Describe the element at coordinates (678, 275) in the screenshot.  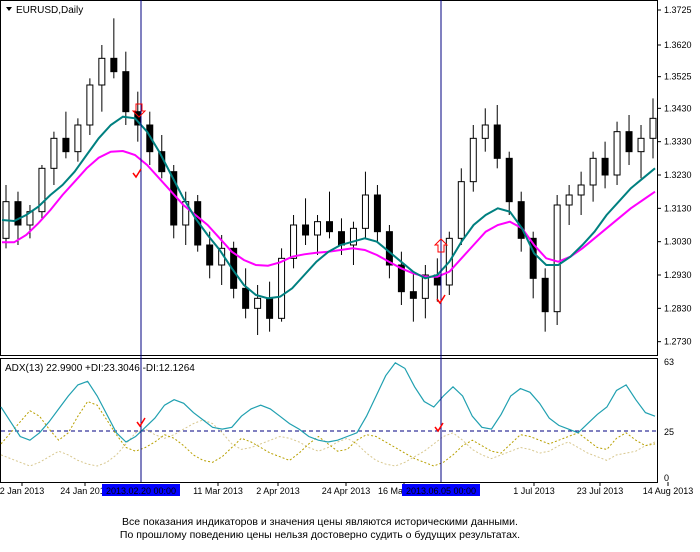
I see `price-axis-tick-label: 1.2930` at that location.